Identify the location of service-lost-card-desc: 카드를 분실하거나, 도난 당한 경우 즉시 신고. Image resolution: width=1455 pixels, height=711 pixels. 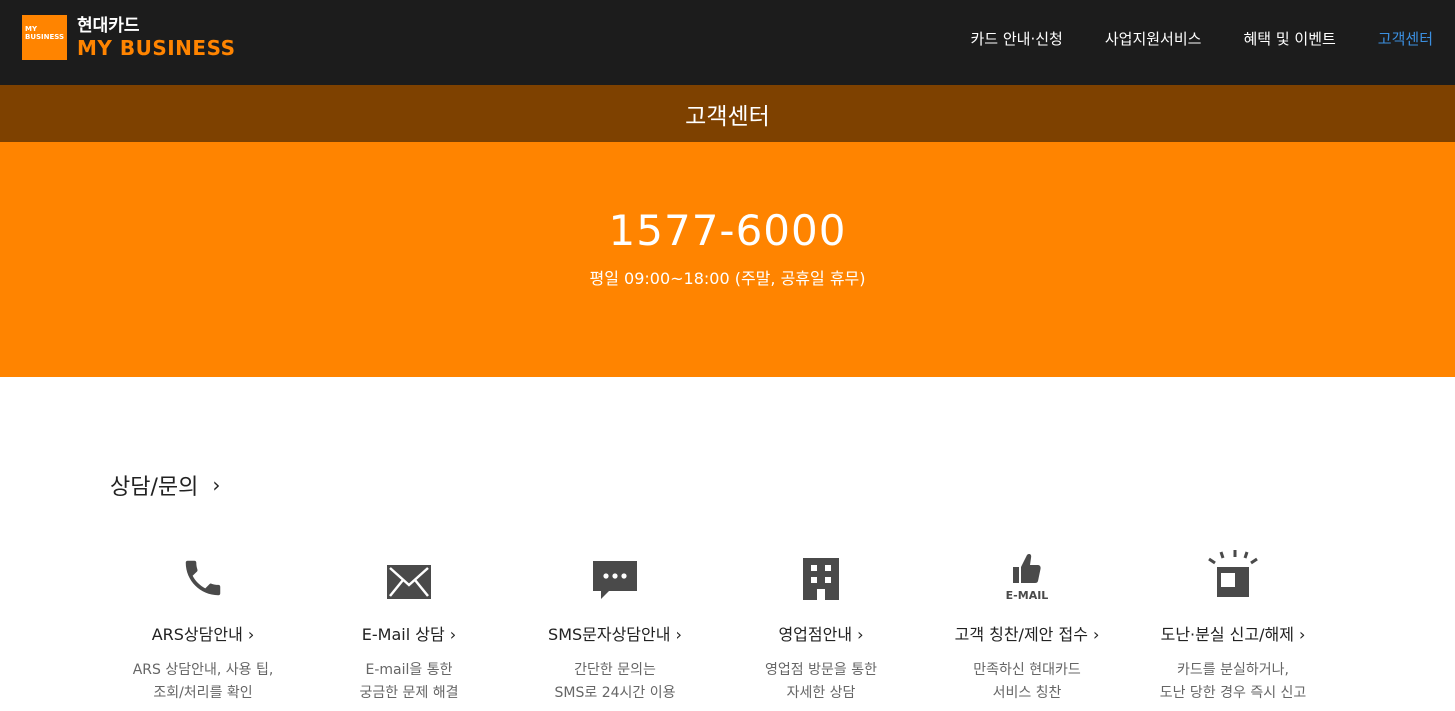
(1233, 681).